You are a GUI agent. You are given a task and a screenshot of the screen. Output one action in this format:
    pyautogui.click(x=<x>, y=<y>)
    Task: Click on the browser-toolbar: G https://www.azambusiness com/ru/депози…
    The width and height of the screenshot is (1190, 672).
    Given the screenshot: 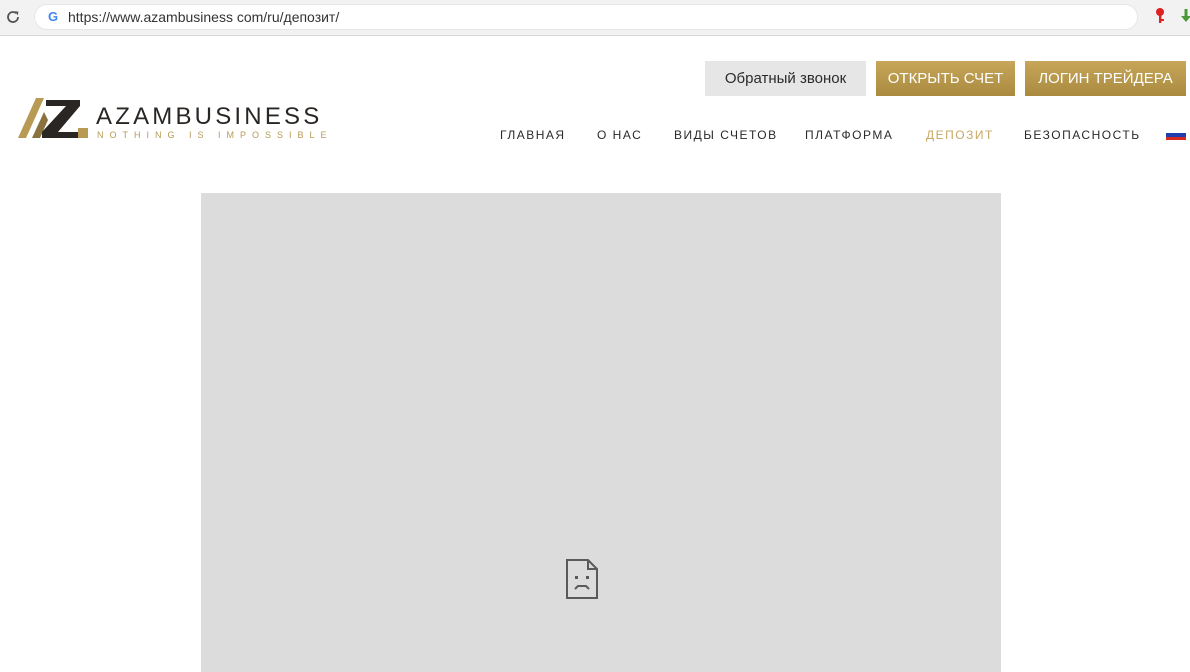 What is the action you would take?
    pyautogui.click(x=595, y=18)
    